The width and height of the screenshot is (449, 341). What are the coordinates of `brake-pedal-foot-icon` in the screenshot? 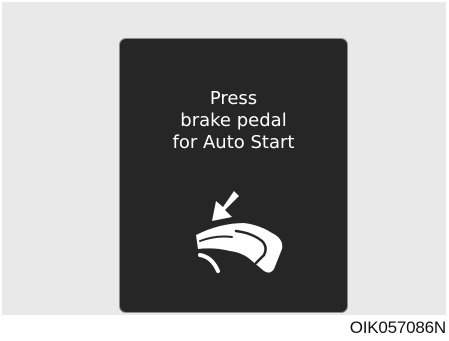 It's located at (239, 232).